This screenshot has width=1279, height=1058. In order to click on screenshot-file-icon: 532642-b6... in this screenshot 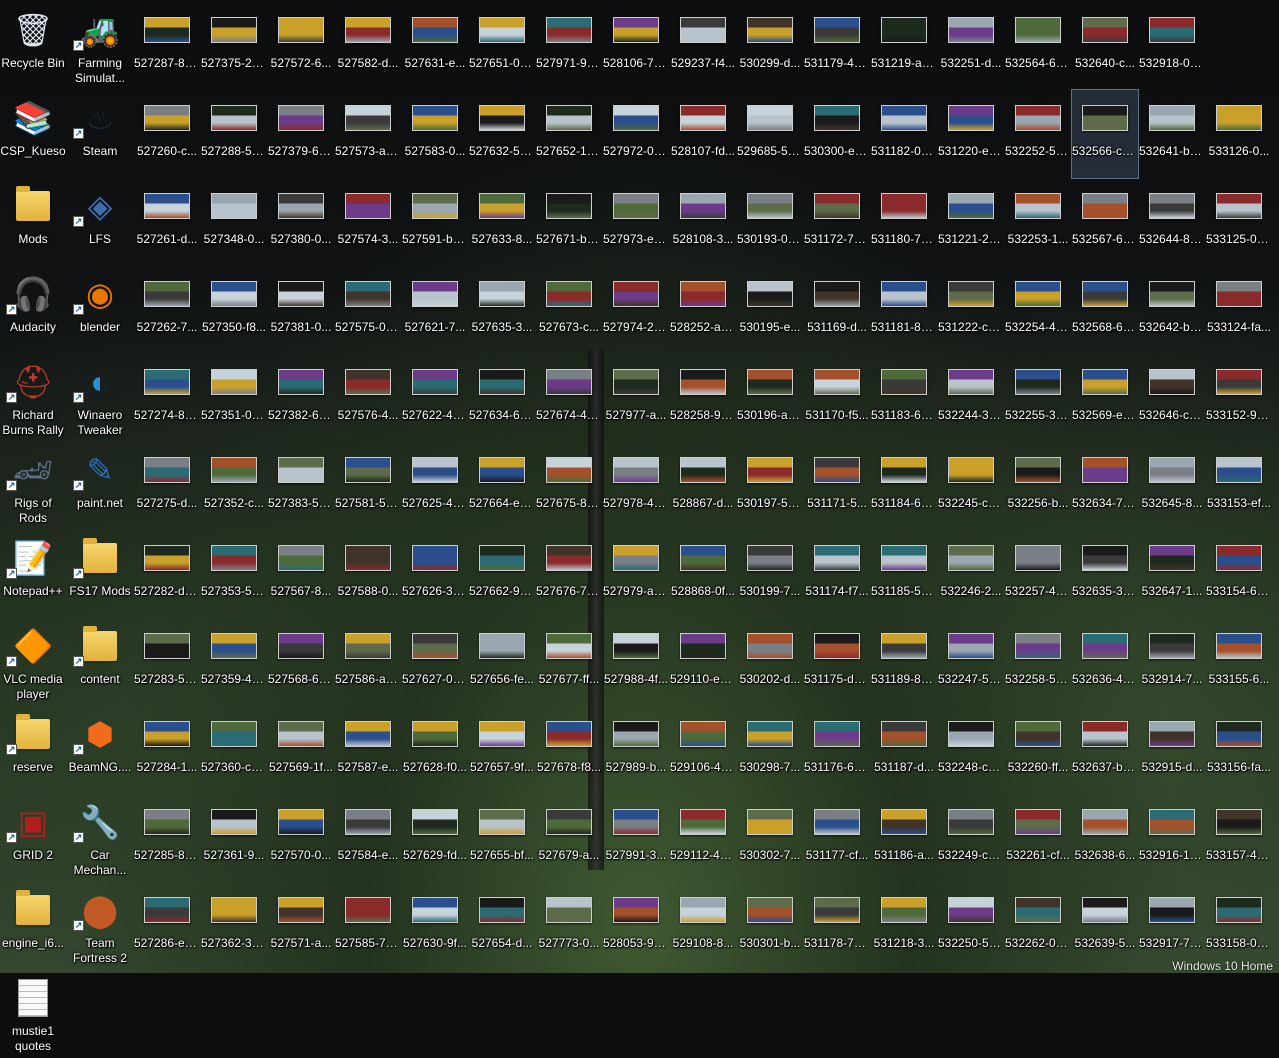, I will do `click(1172, 310)`.